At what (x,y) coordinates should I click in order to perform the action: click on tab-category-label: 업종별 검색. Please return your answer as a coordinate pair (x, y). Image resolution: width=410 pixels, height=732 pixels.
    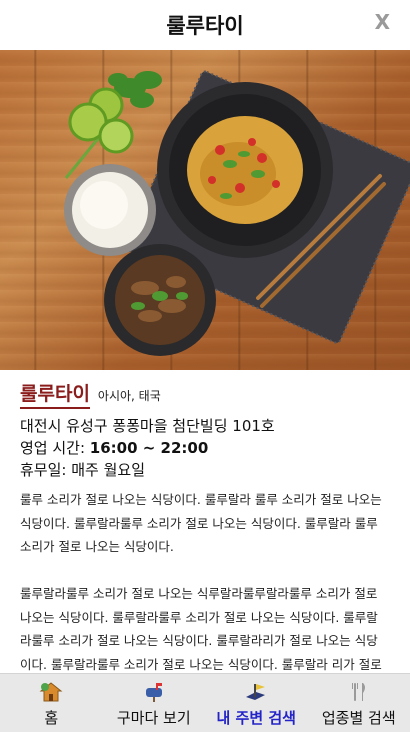
    Looking at the image, I should click on (358, 718).